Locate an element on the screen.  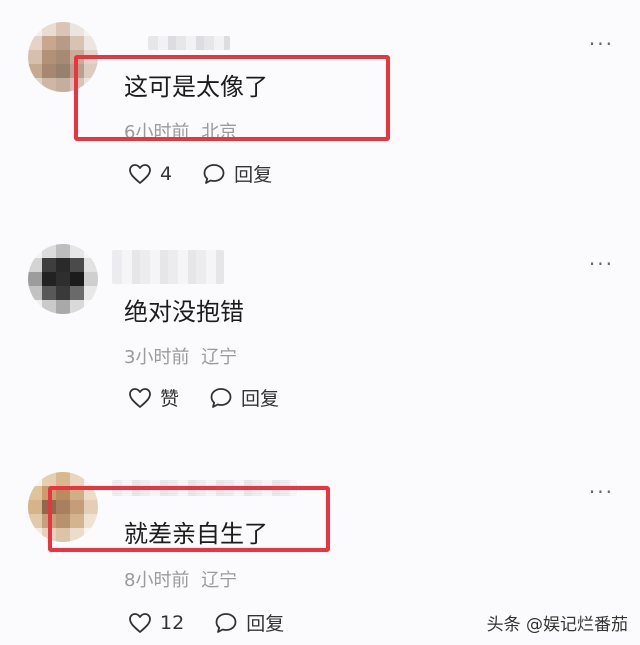
watermark: 头条 @娱记烂番茄 is located at coordinates (557, 625).